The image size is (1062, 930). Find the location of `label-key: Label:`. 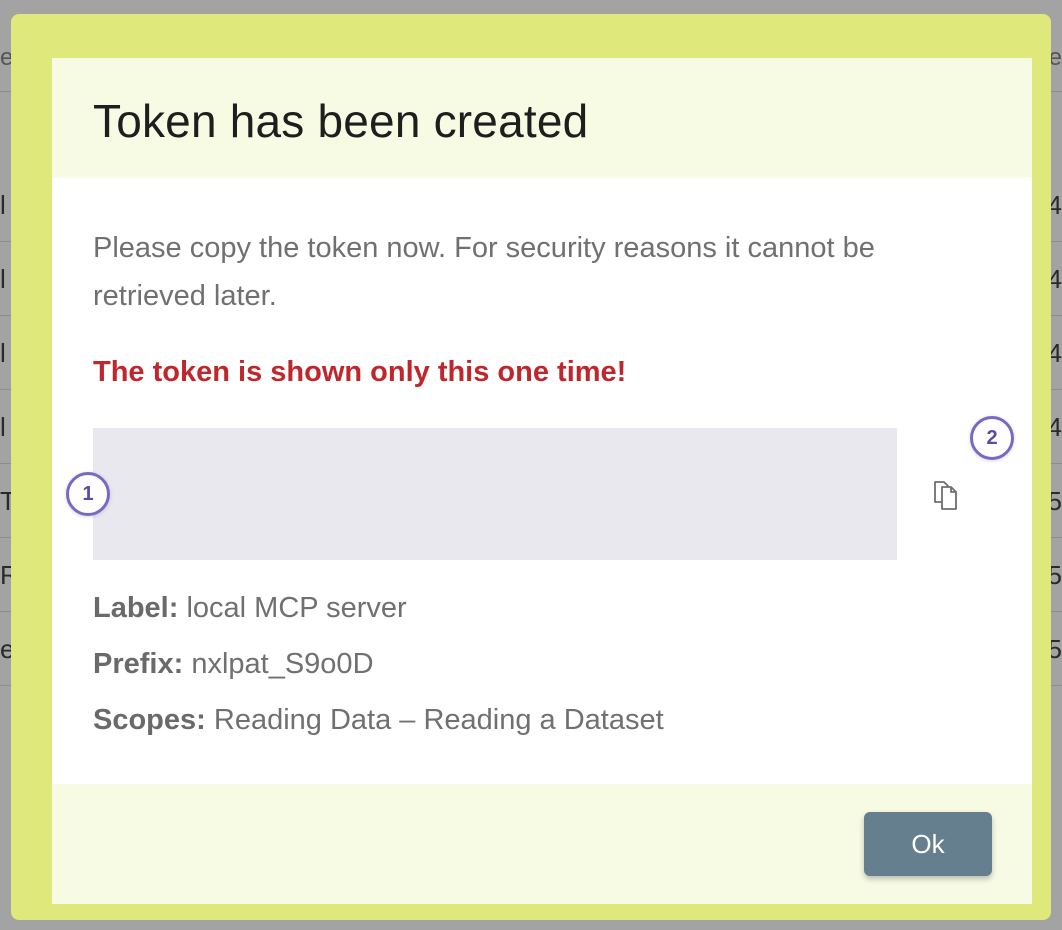

label-key: Label: is located at coordinates (136, 608).